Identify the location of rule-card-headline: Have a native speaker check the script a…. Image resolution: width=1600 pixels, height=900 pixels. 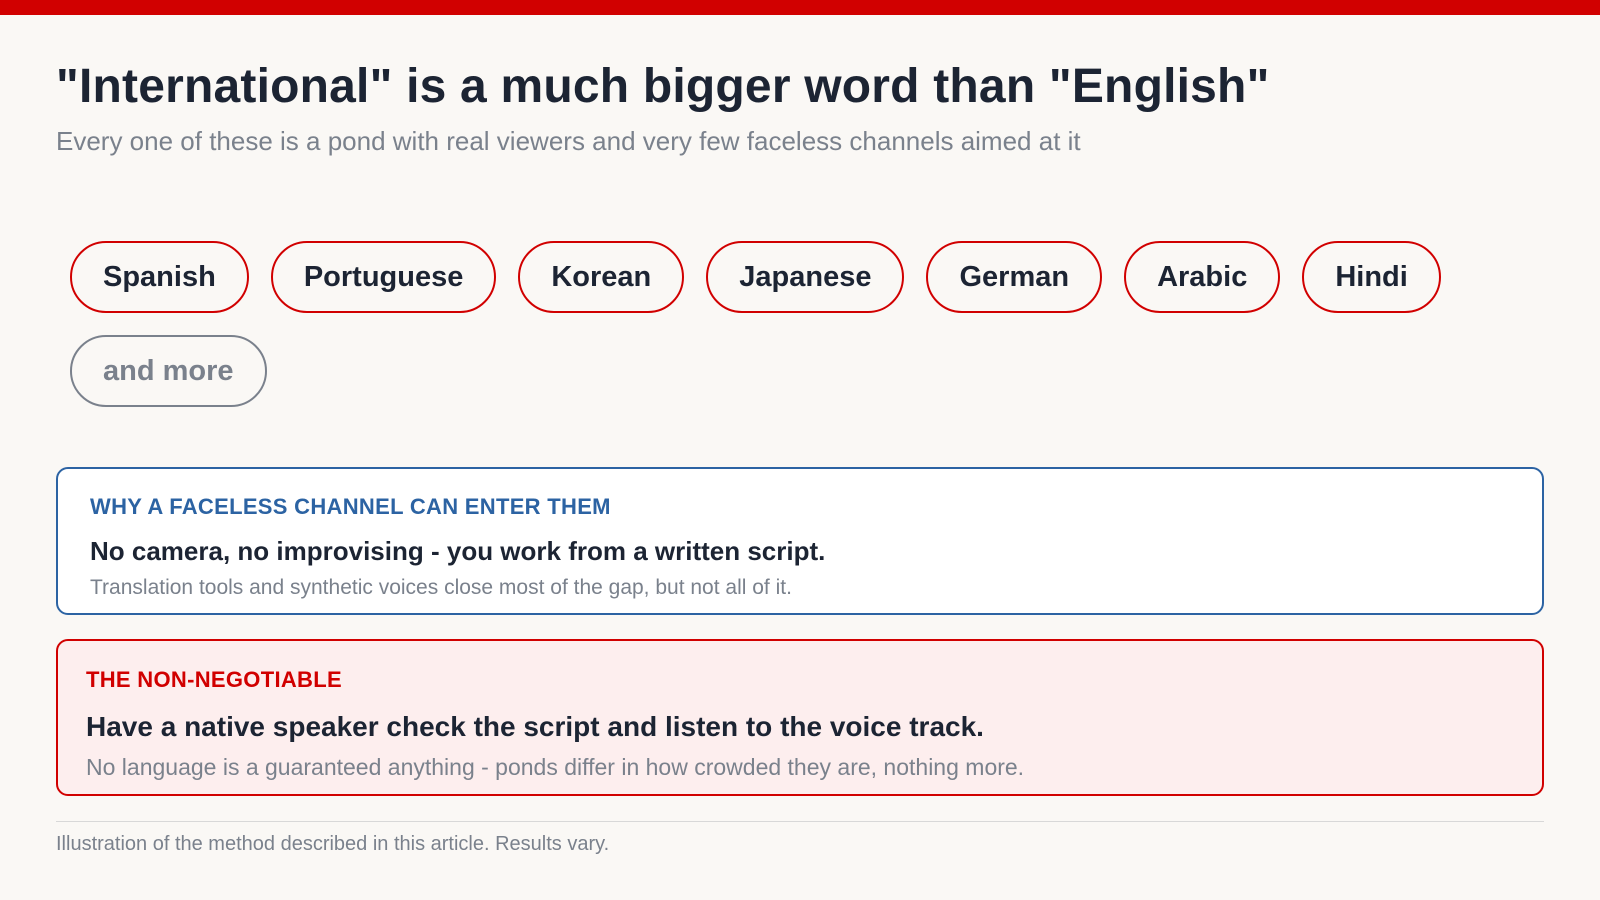
(535, 726).